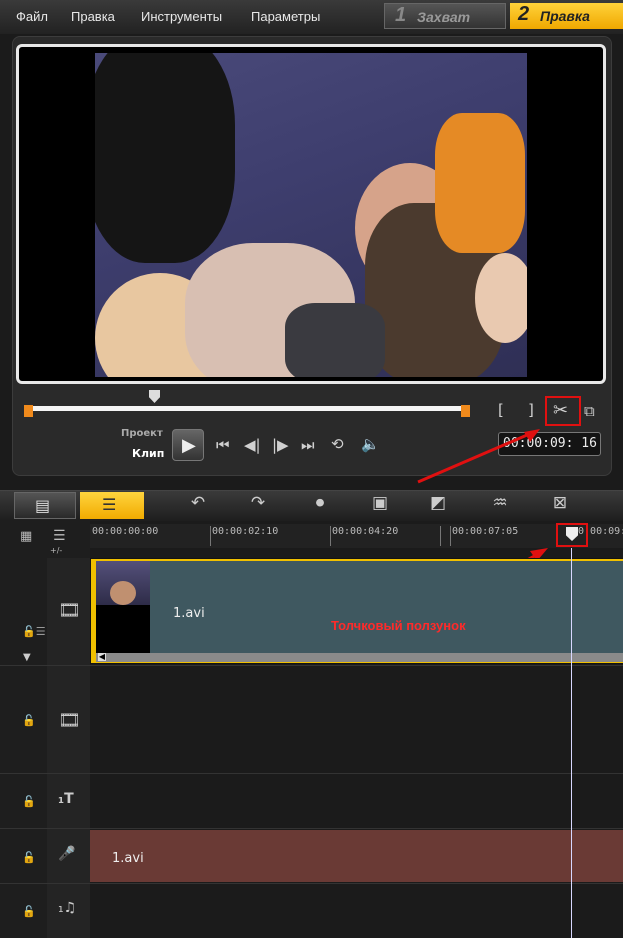 The height and width of the screenshot is (938, 623). Describe the element at coordinates (258, 505) in the screenshot. I see `redo-icon: ↷` at that location.